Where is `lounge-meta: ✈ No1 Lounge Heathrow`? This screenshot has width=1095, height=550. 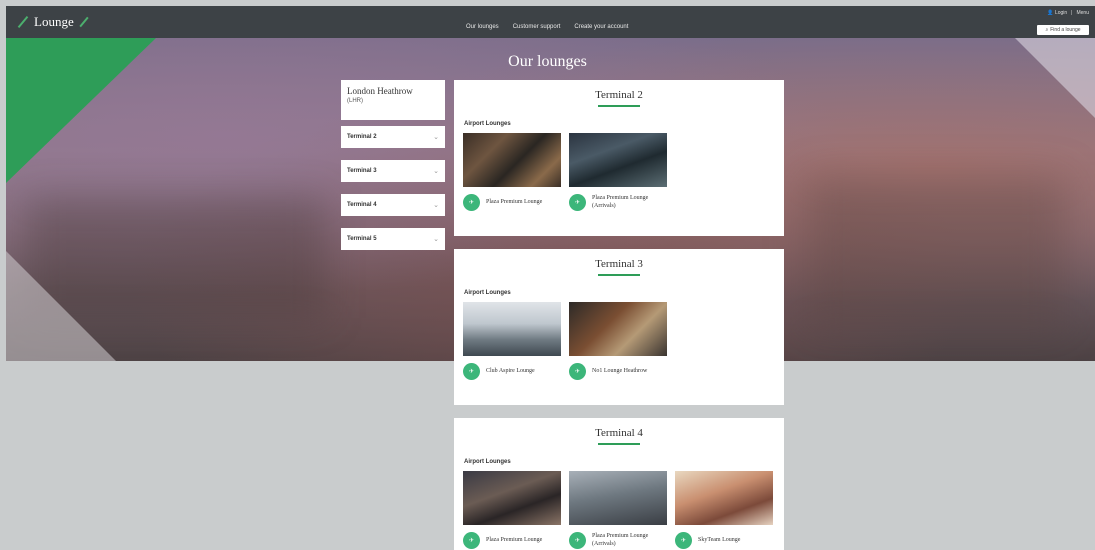
lounge-meta: ✈ No1 Lounge Heathrow is located at coordinates (618, 371).